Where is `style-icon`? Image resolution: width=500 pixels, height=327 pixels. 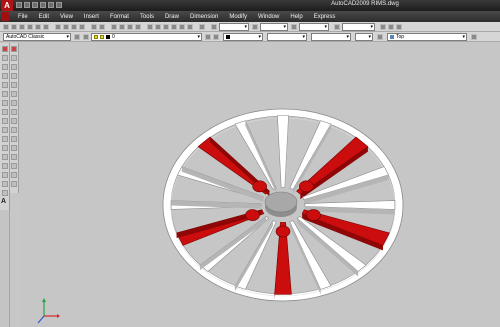 style-icon is located at coordinates (214, 27).